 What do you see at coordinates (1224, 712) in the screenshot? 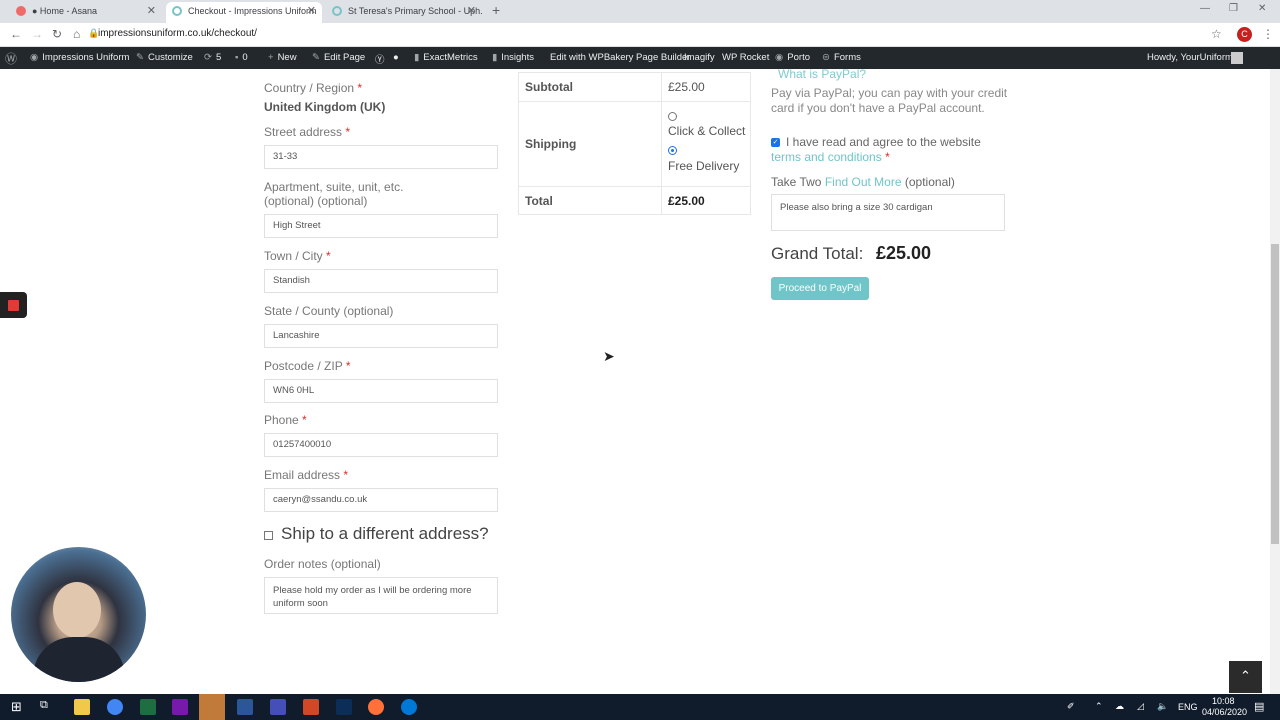
I see `clock-date: 04/06/2020` at bounding box center [1224, 712].